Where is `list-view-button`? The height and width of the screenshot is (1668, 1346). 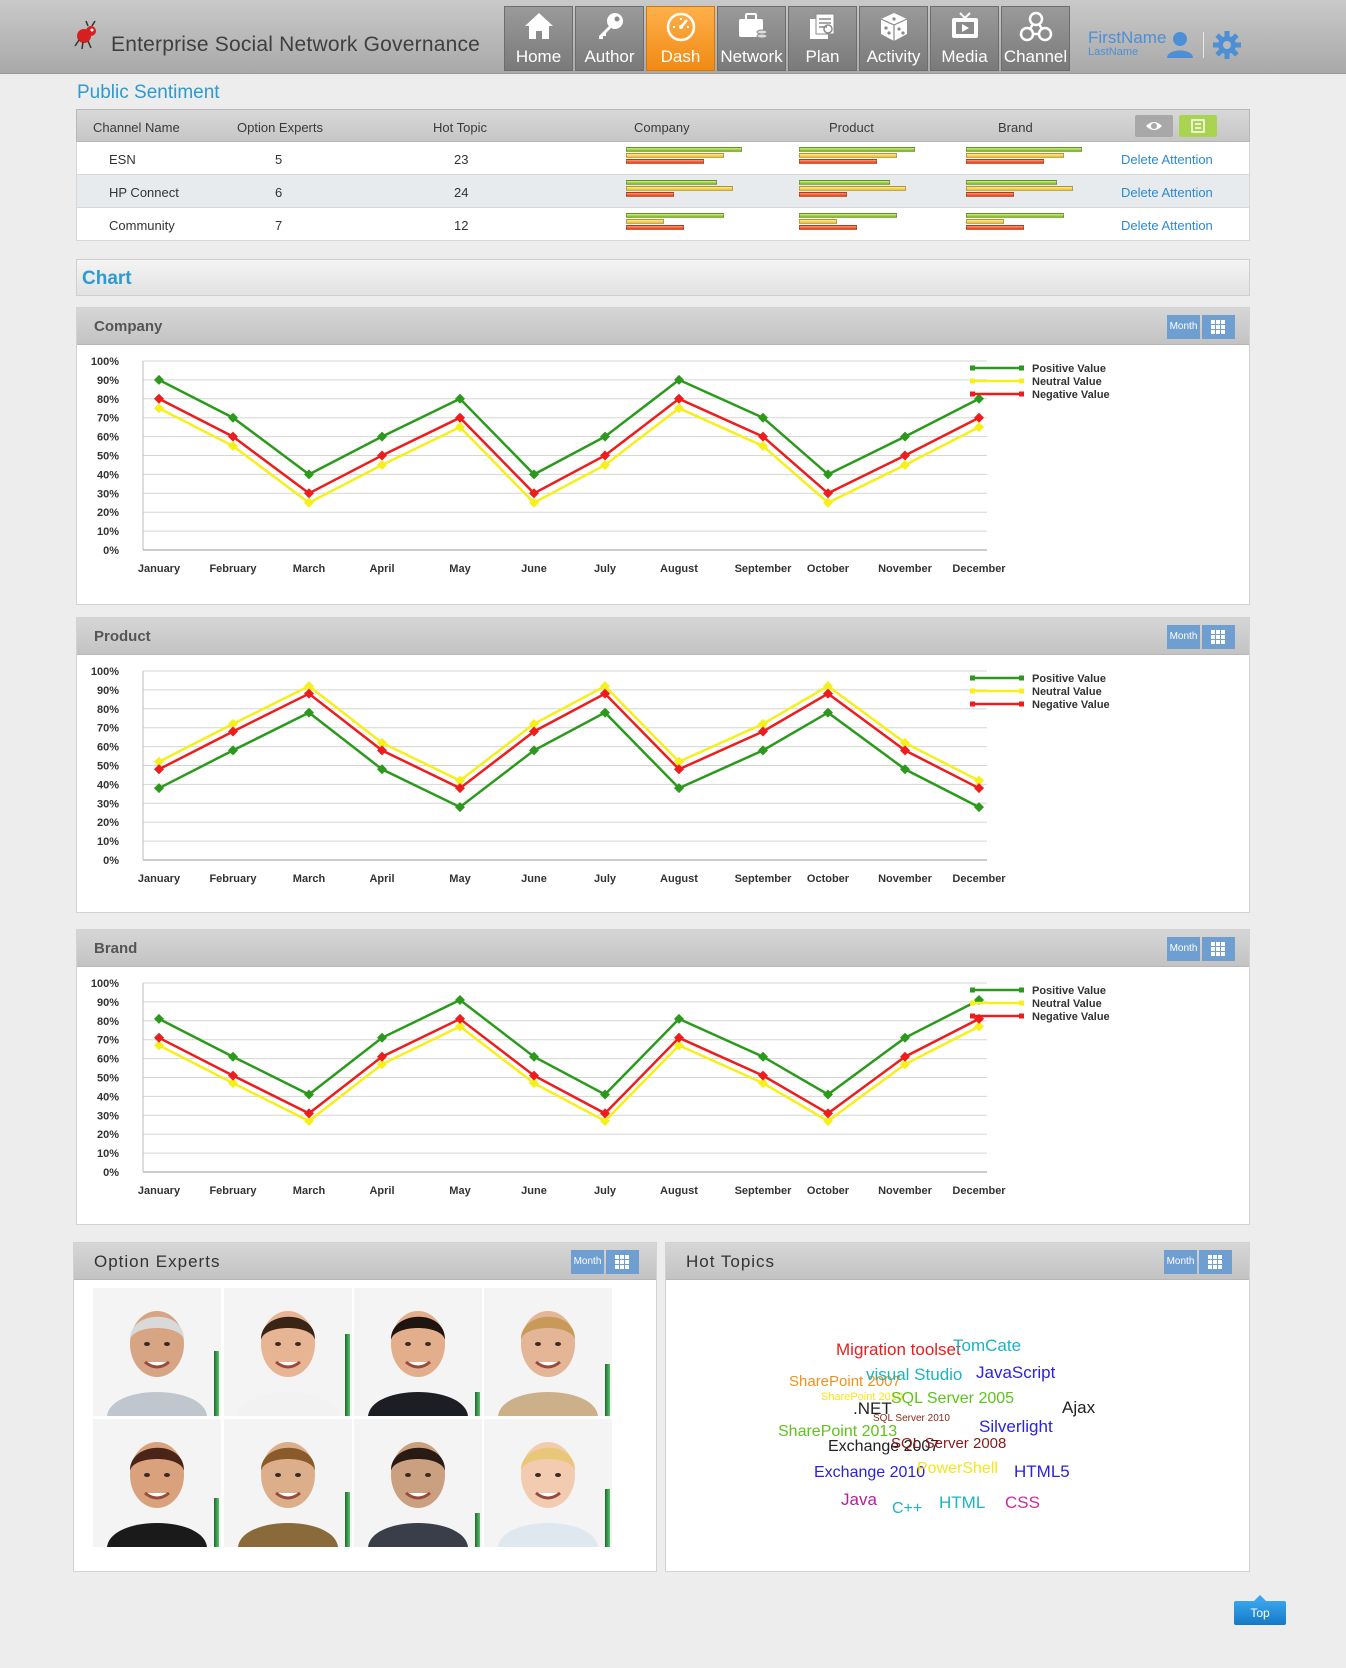 list-view-button is located at coordinates (1198, 126).